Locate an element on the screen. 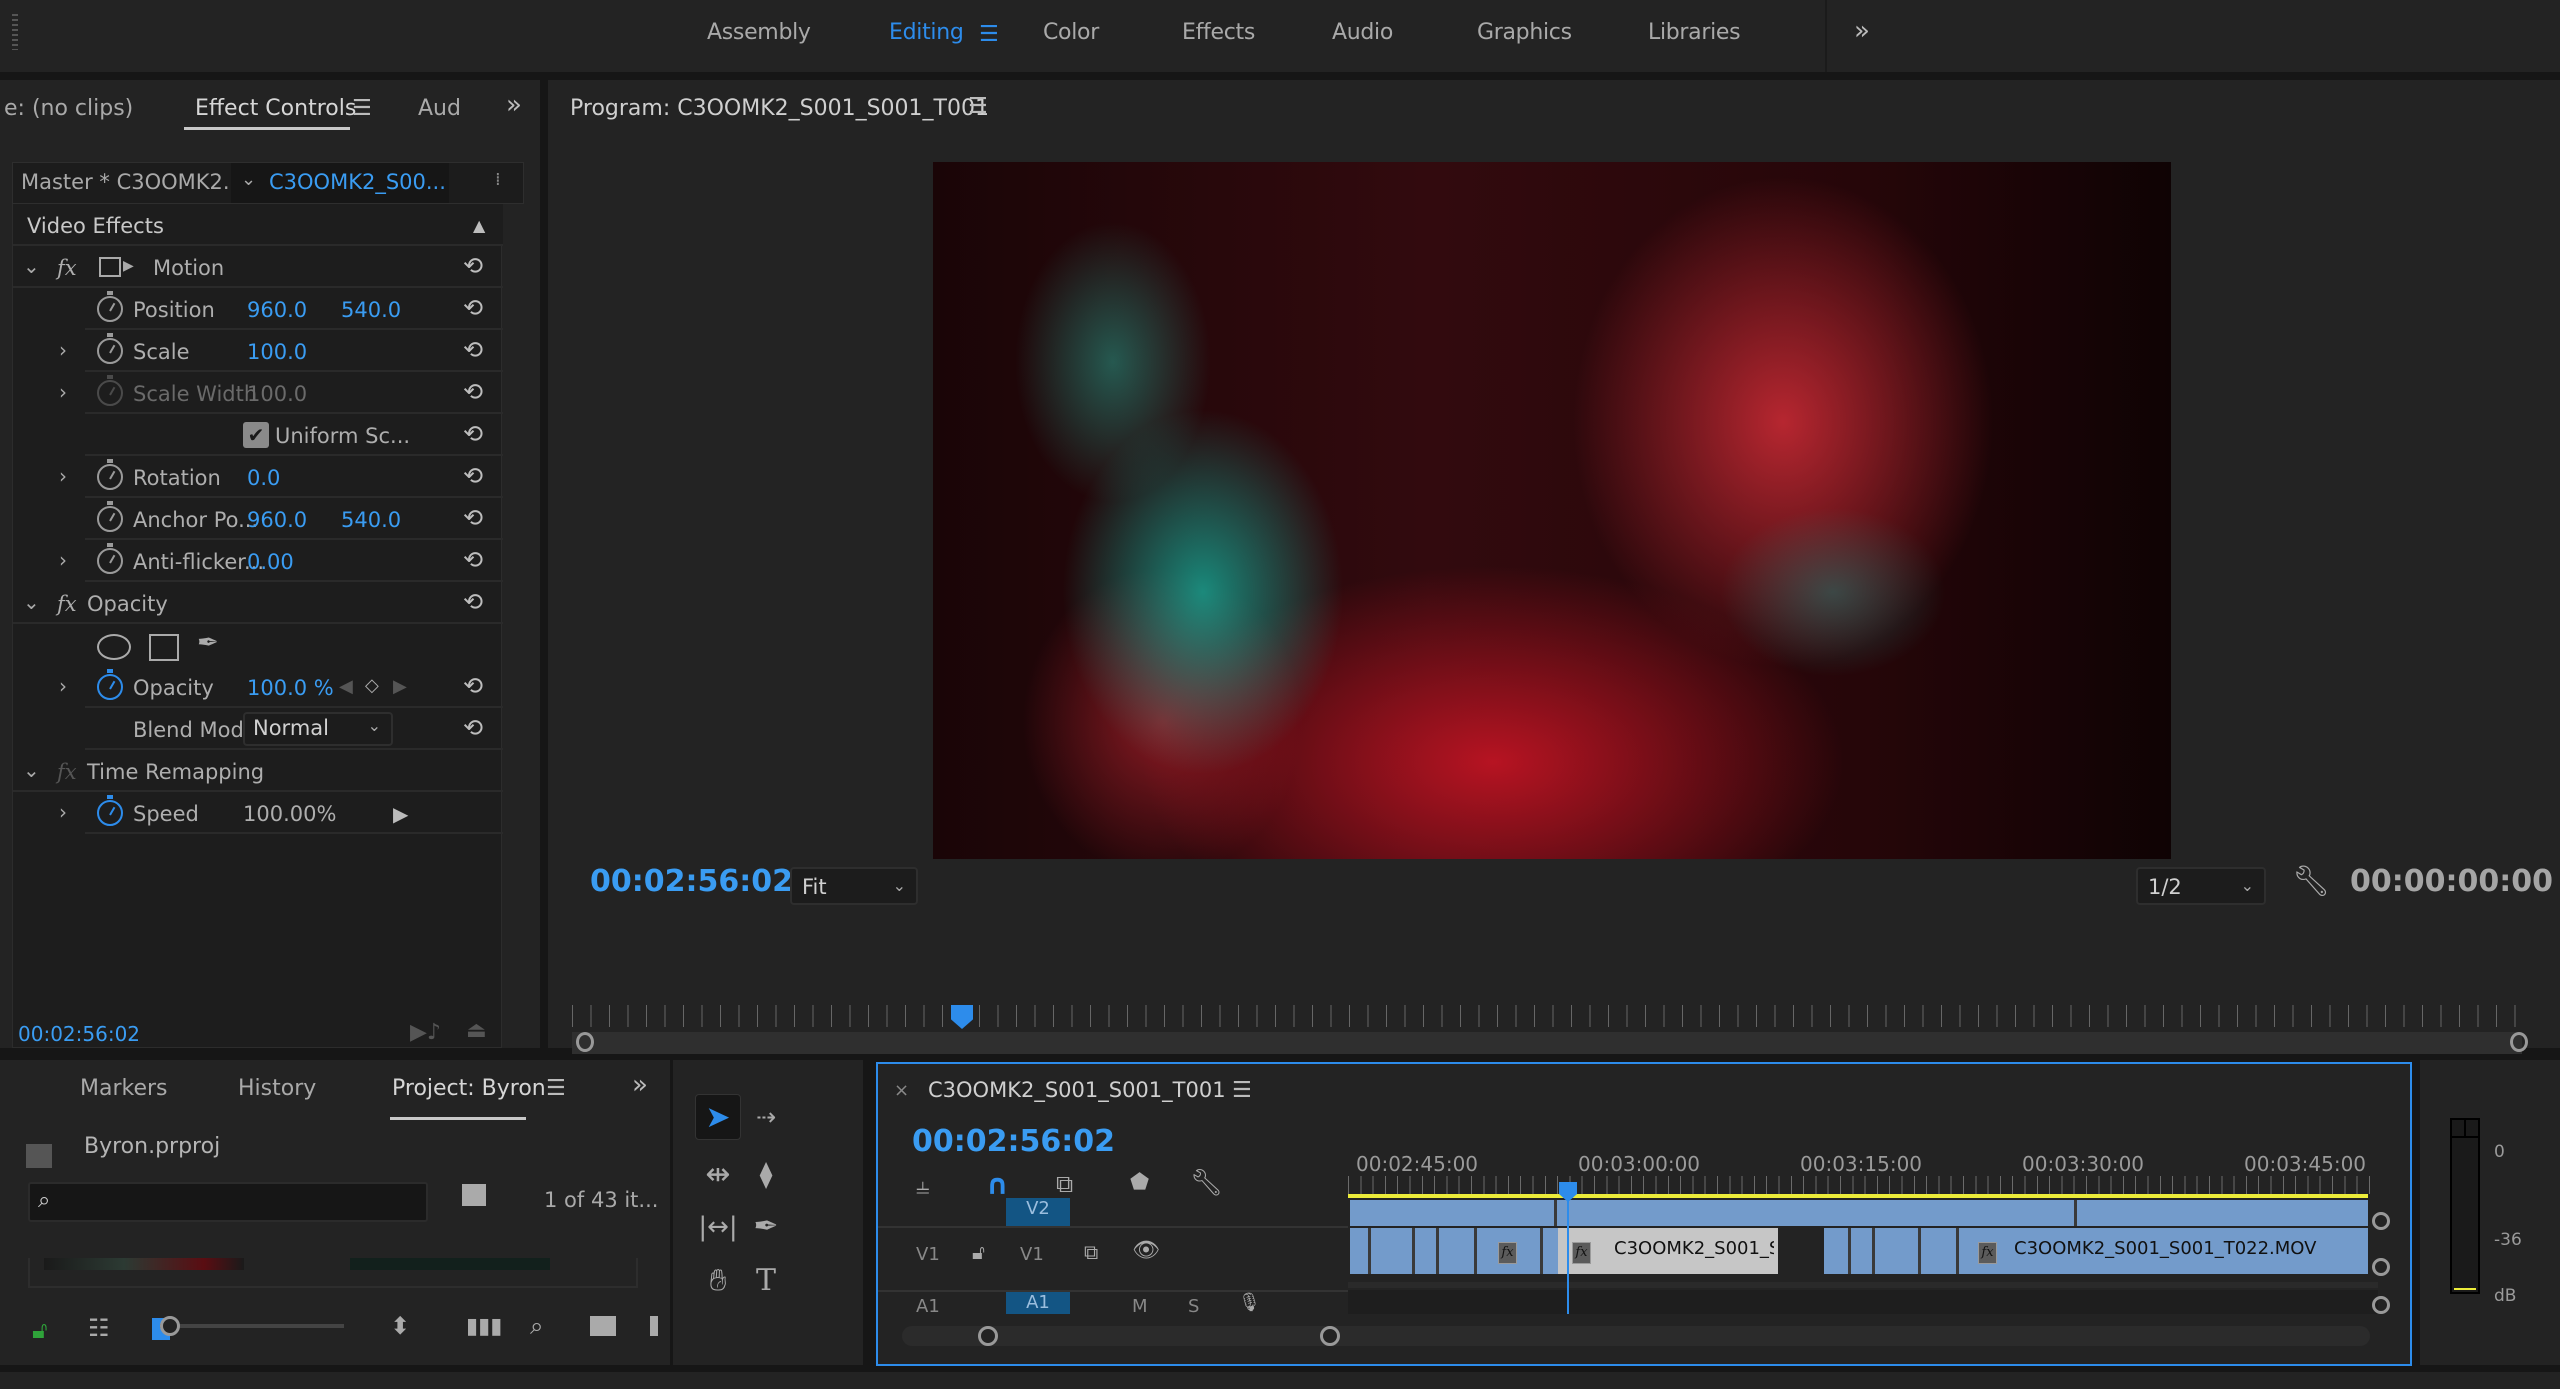 This screenshot has width=2560, height=1389. scale-value: 100.0 is located at coordinates (277, 352).